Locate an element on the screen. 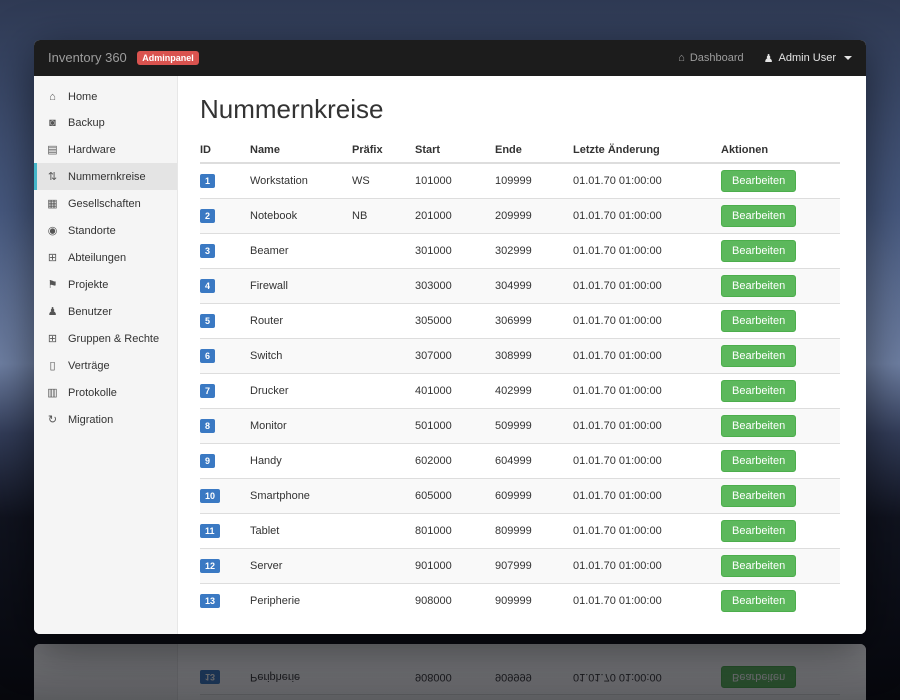 This screenshot has height=700, width=900. navbar-brand-group: Inventory 360 Adminpanel is located at coordinates (123, 58).